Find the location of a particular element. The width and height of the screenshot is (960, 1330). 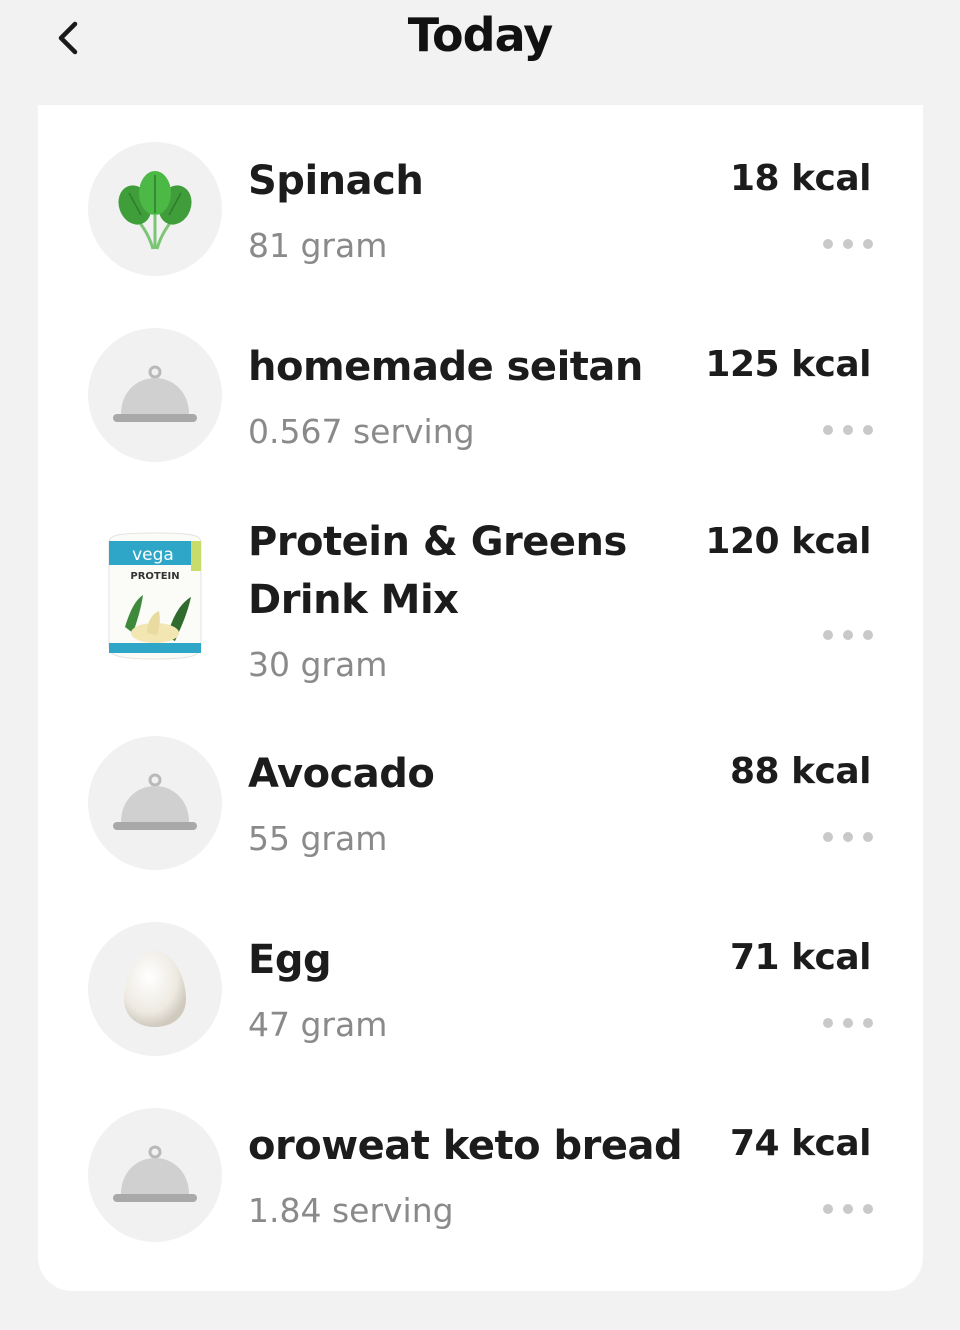

food-name: Protein & Greens Drink Mix is located at coordinates (437, 571).